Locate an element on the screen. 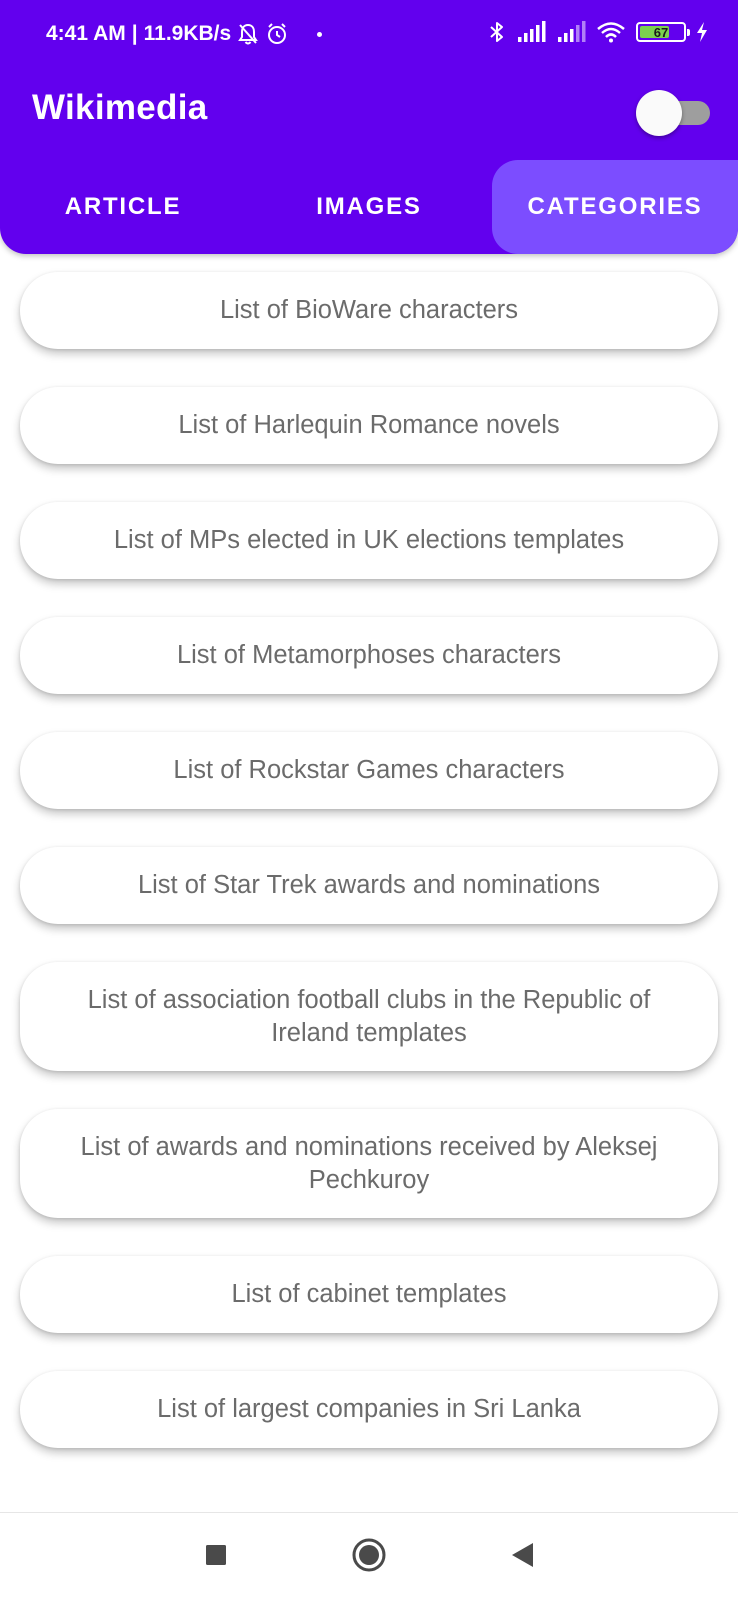 The width and height of the screenshot is (738, 1601). toggle-switch is located at coordinates (676, 113).